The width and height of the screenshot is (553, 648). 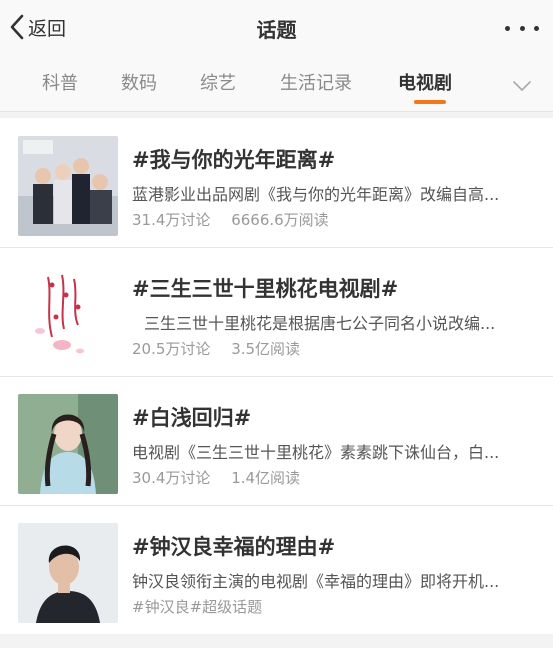 What do you see at coordinates (171, 478) in the screenshot?
I see `discussion-count: 30.4万讨论` at bounding box center [171, 478].